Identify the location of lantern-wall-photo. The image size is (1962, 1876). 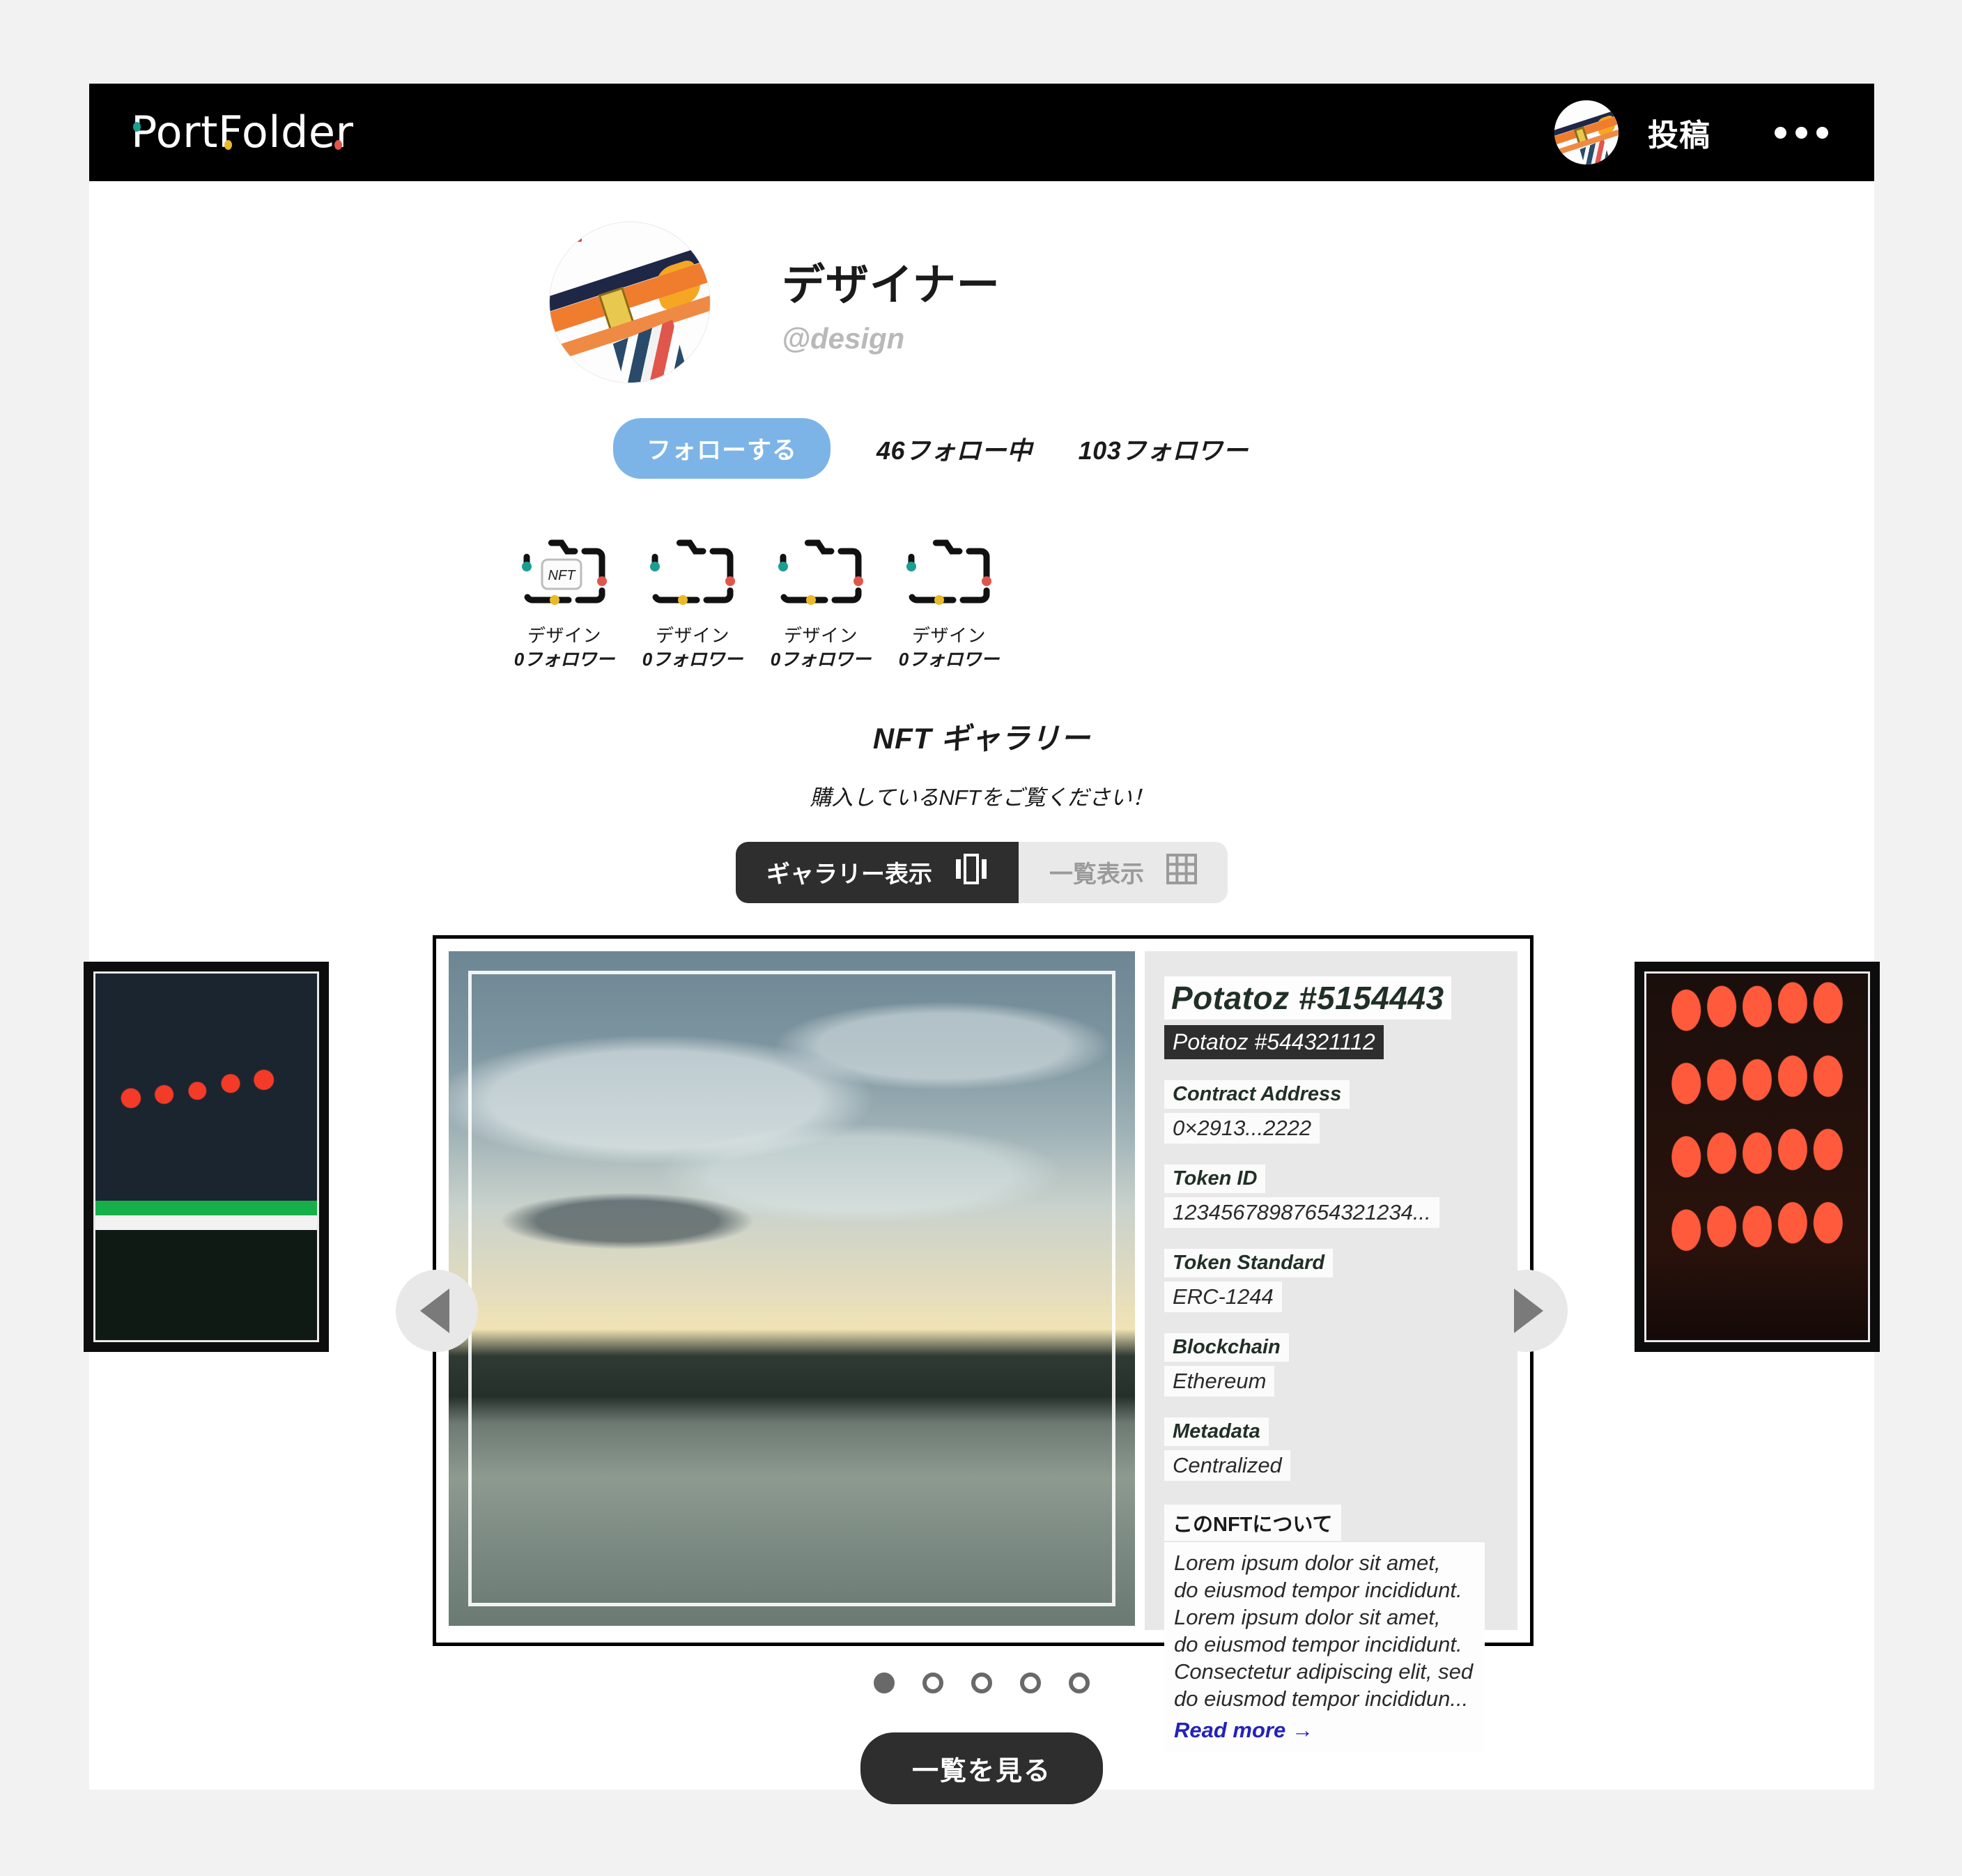
(1757, 1156).